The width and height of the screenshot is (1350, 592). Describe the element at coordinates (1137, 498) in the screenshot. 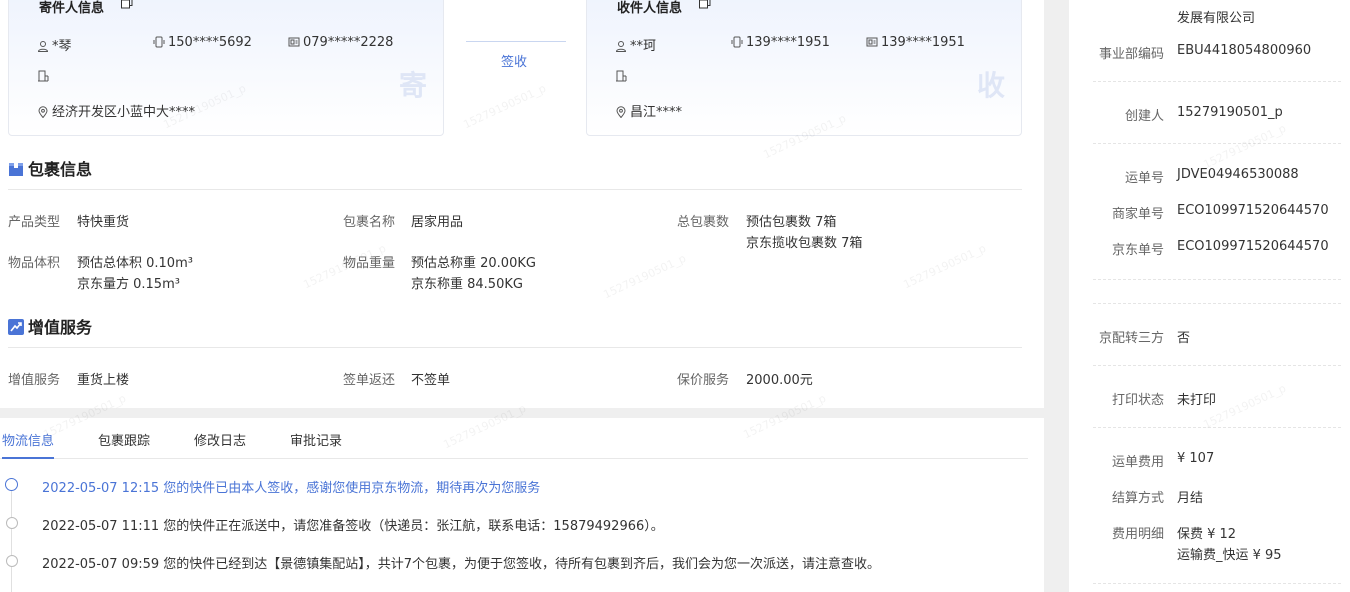

I see `sidebar-label: 结算方式` at that location.